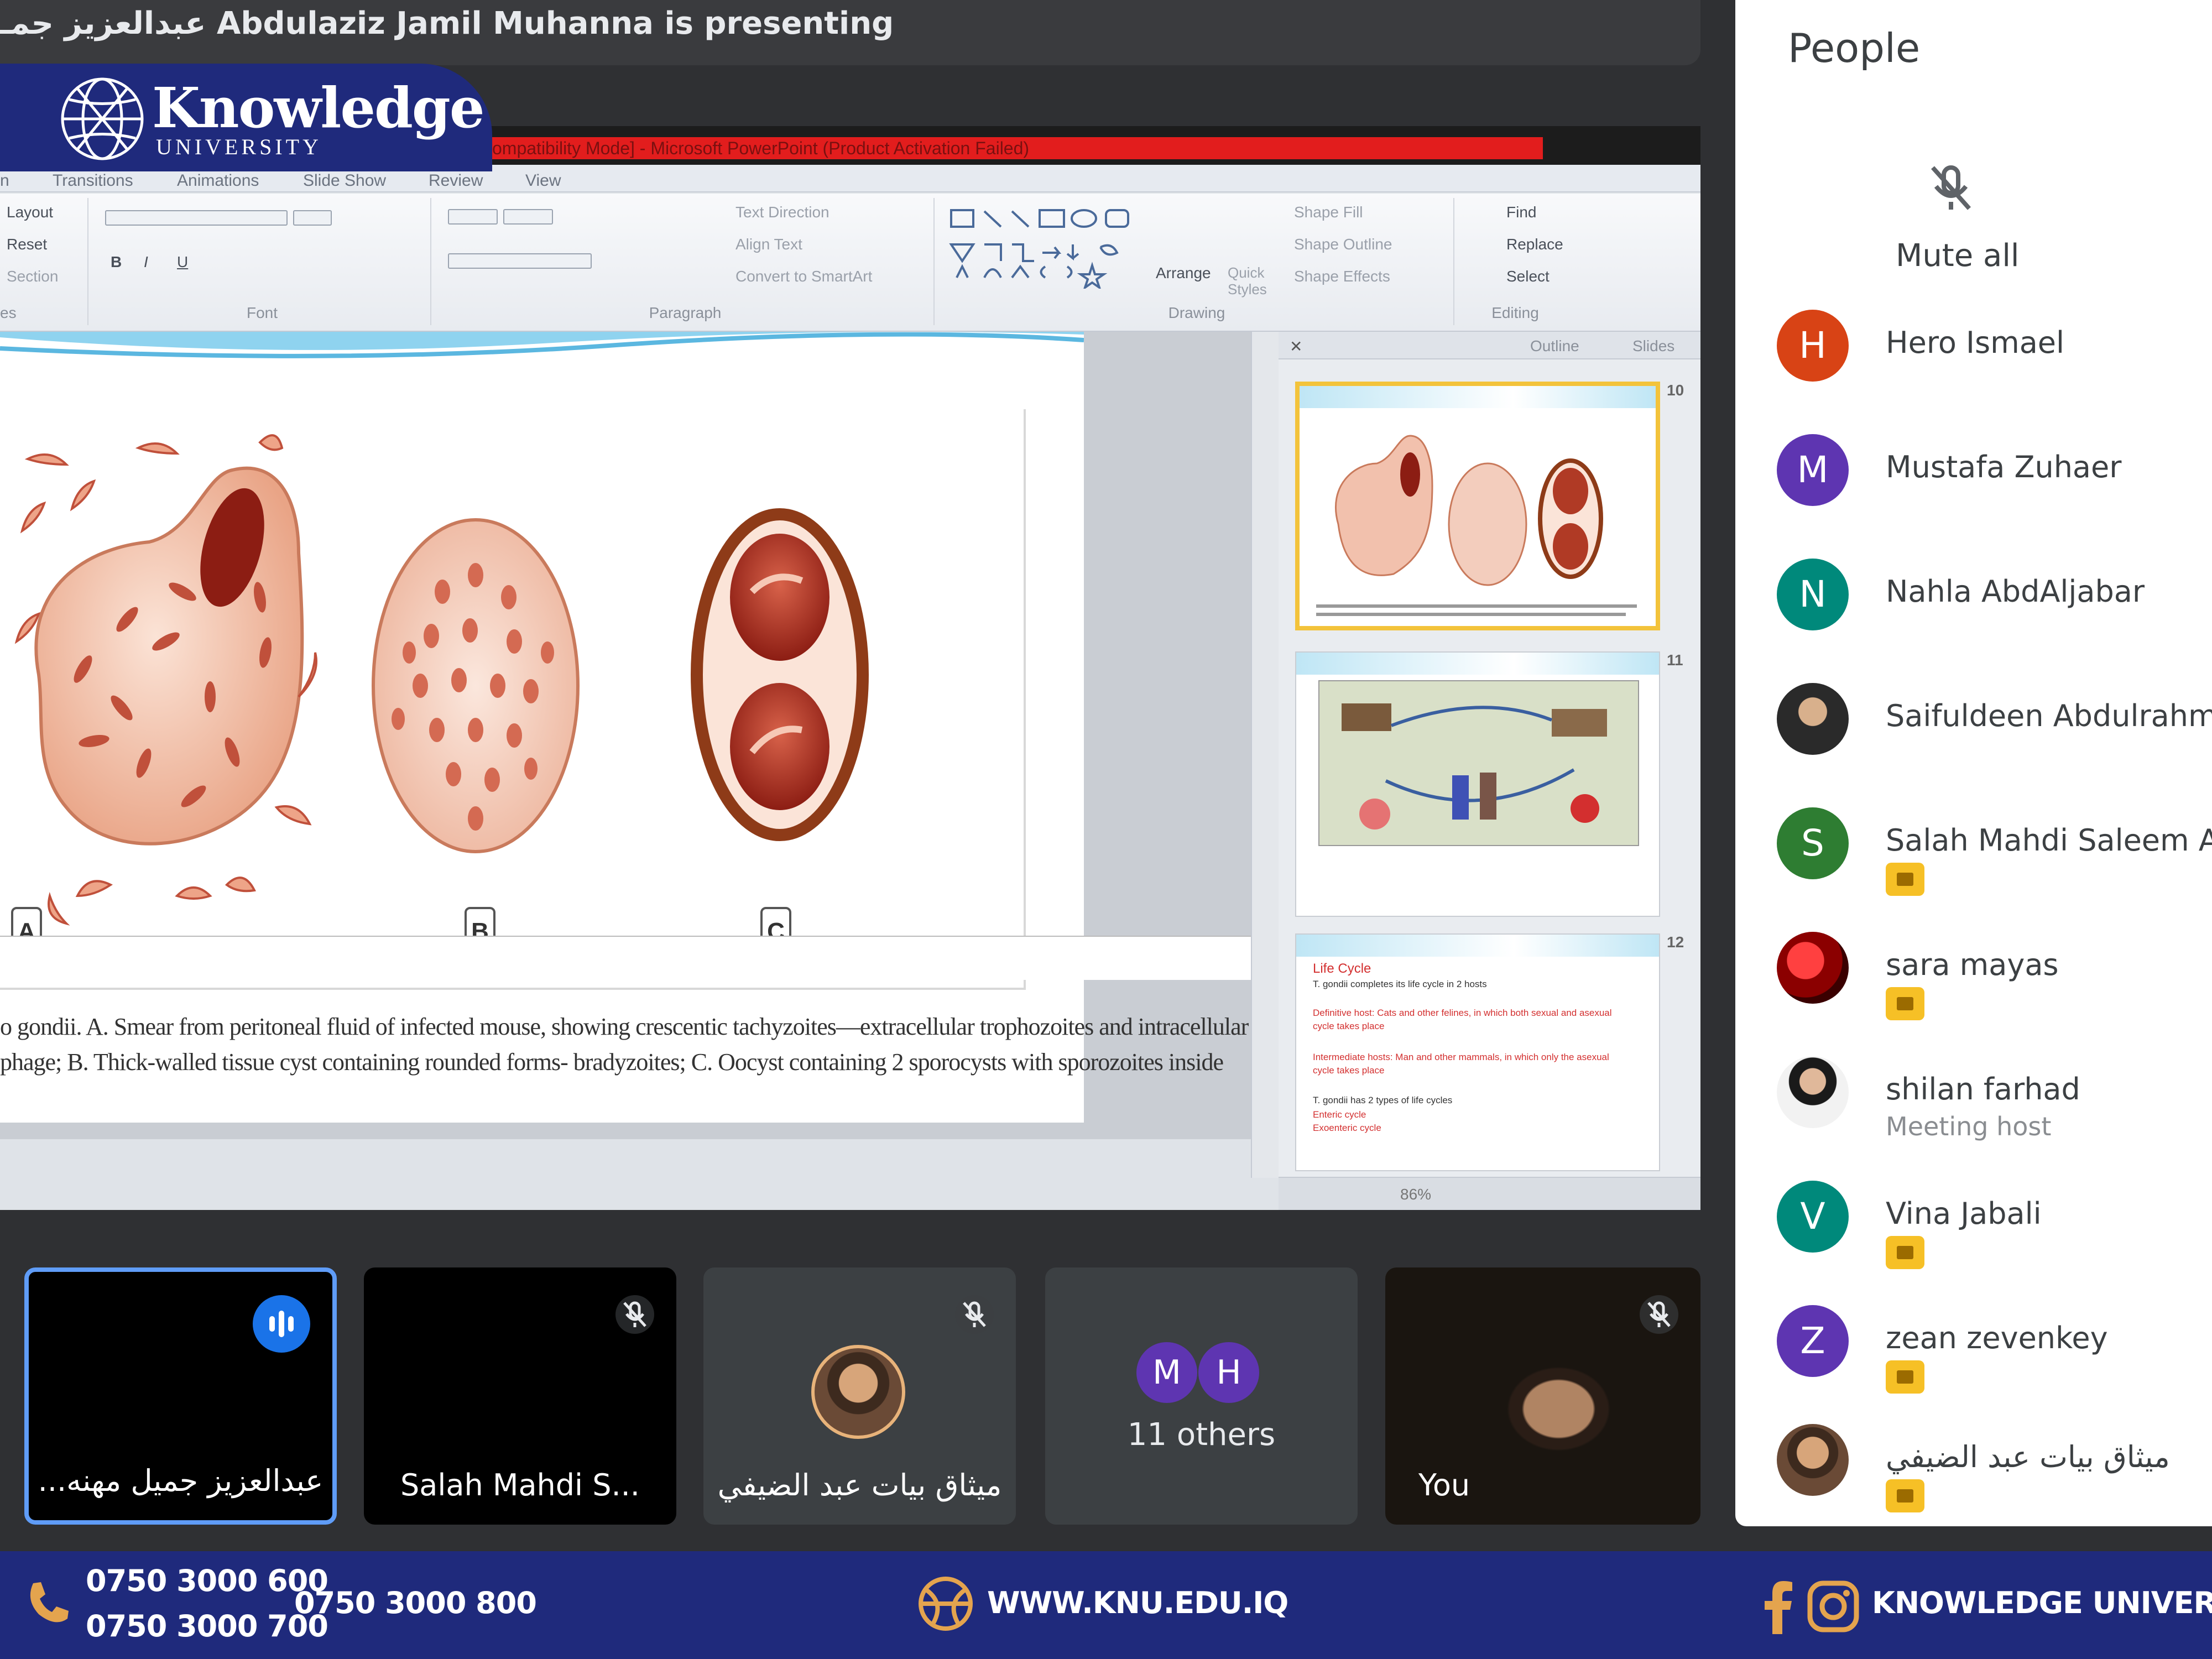 The width and height of the screenshot is (2212, 1659). I want to click on participant-row: Saifuldeen Abdulrahma, so click(1974, 739).